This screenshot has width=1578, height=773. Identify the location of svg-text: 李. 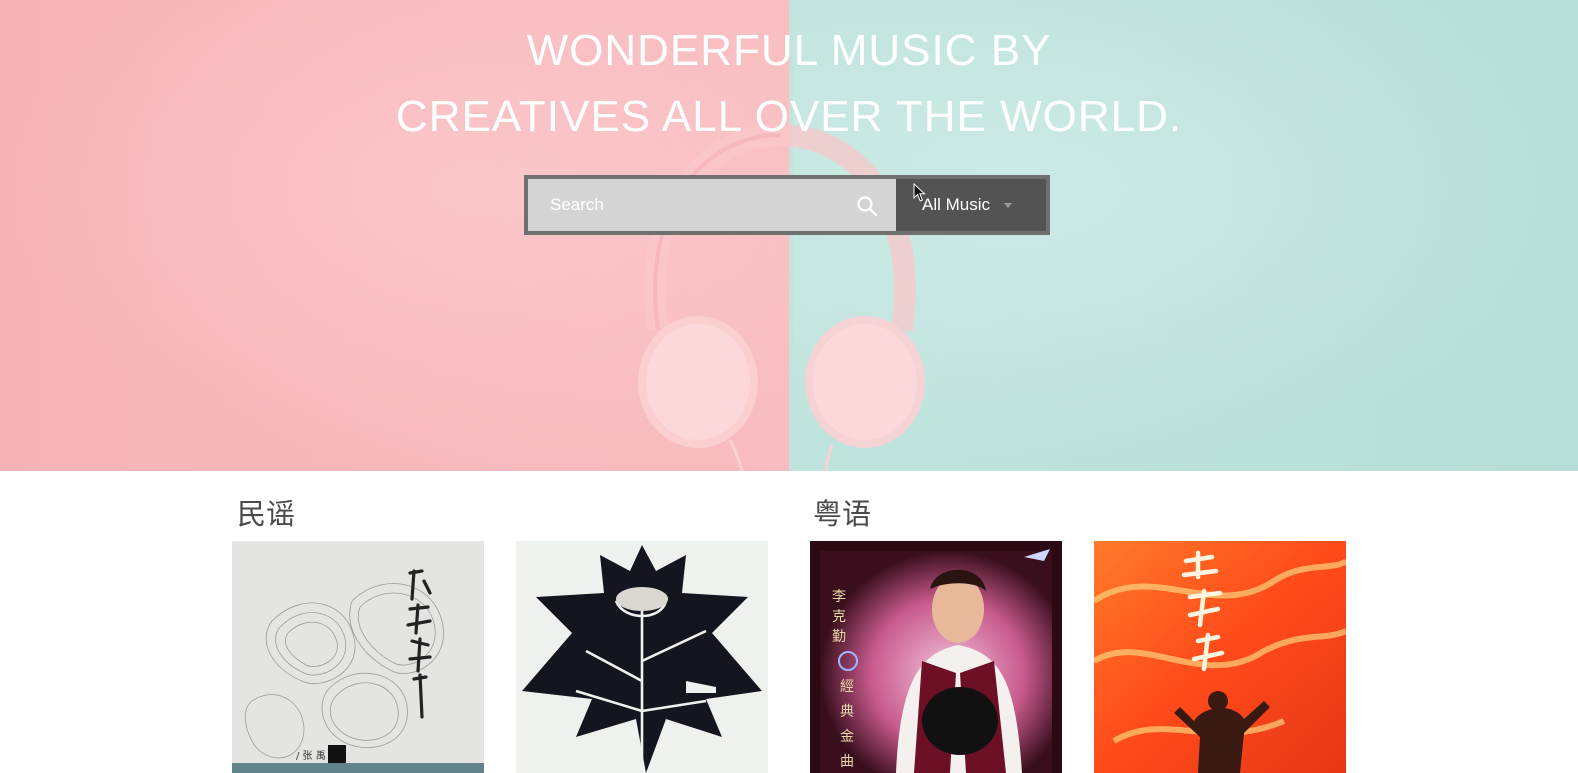
(839, 597).